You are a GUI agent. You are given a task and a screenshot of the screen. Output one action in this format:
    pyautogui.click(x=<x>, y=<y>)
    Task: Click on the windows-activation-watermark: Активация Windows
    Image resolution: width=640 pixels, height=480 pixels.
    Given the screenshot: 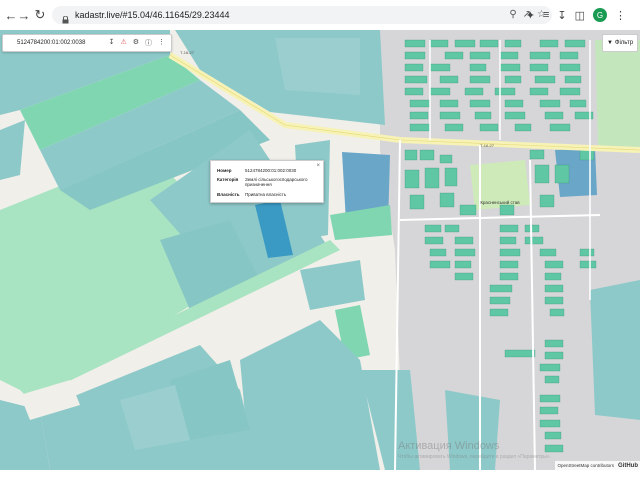 What is the action you would take?
    pyautogui.click(x=449, y=446)
    